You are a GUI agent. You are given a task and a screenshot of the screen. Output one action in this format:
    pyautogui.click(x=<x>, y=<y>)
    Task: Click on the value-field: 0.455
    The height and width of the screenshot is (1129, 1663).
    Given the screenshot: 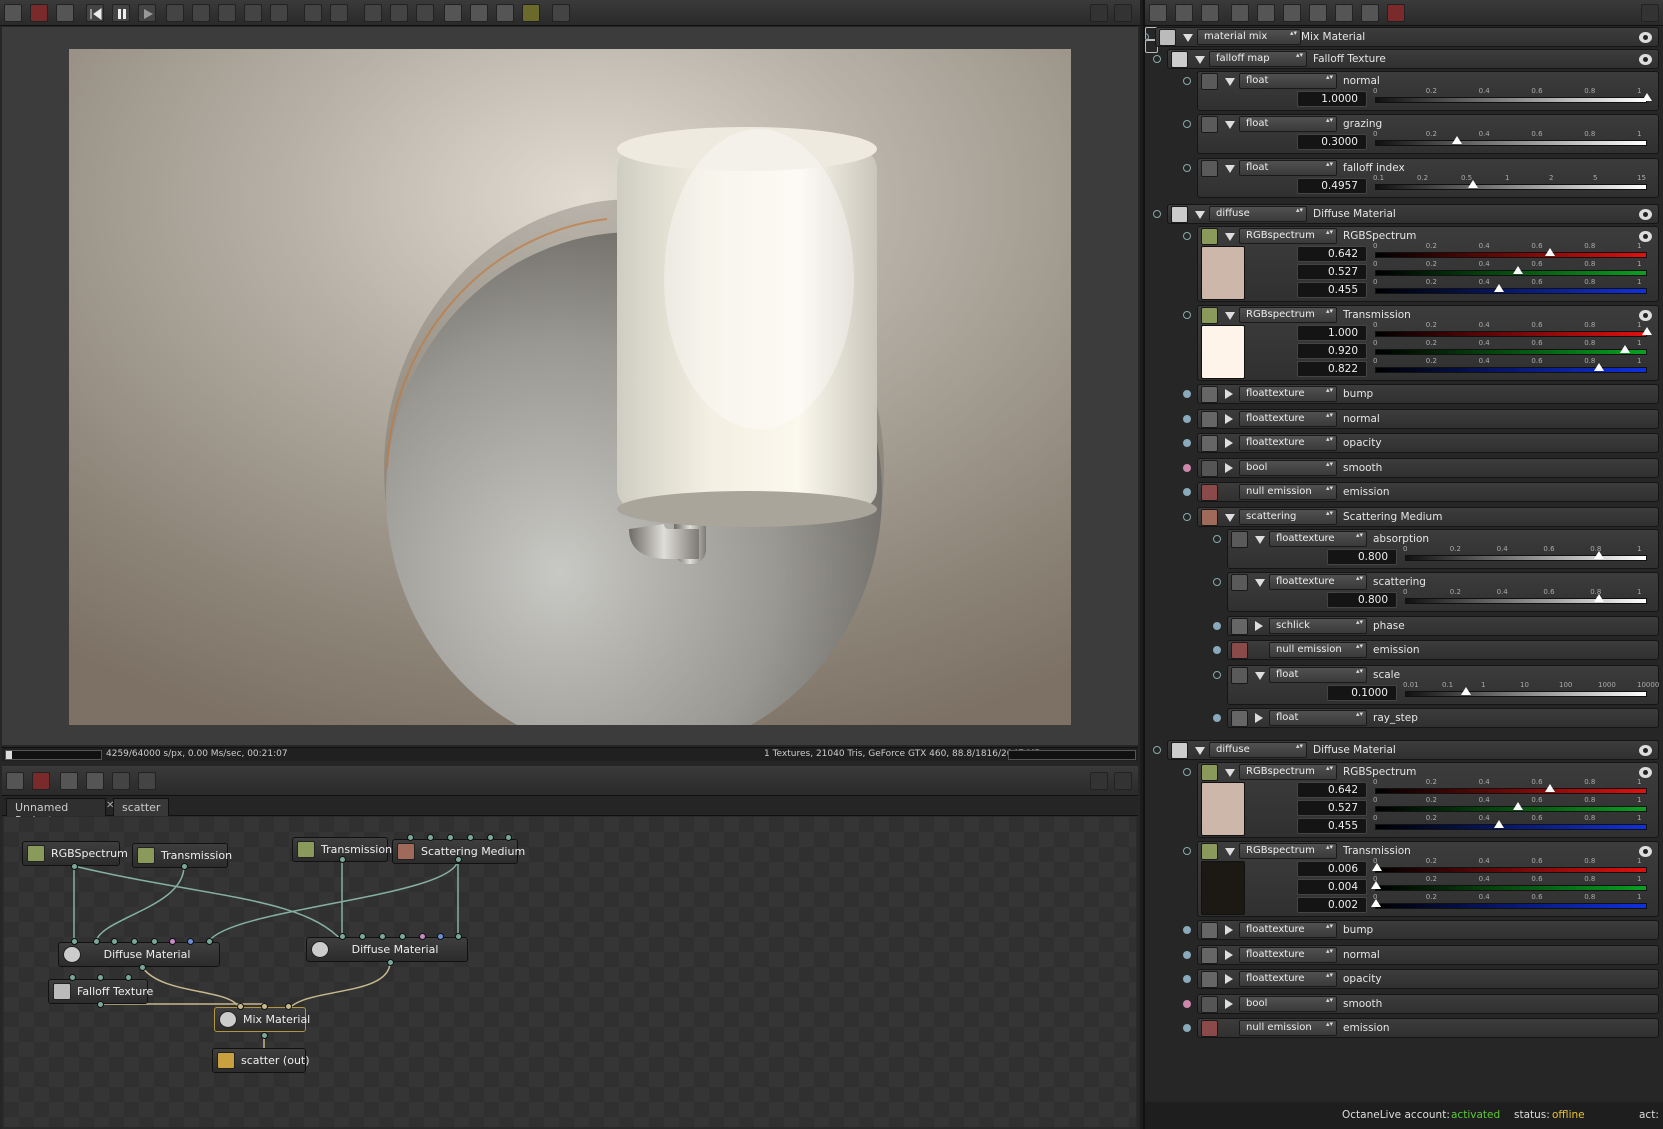 What is the action you would take?
    pyautogui.click(x=1332, y=290)
    